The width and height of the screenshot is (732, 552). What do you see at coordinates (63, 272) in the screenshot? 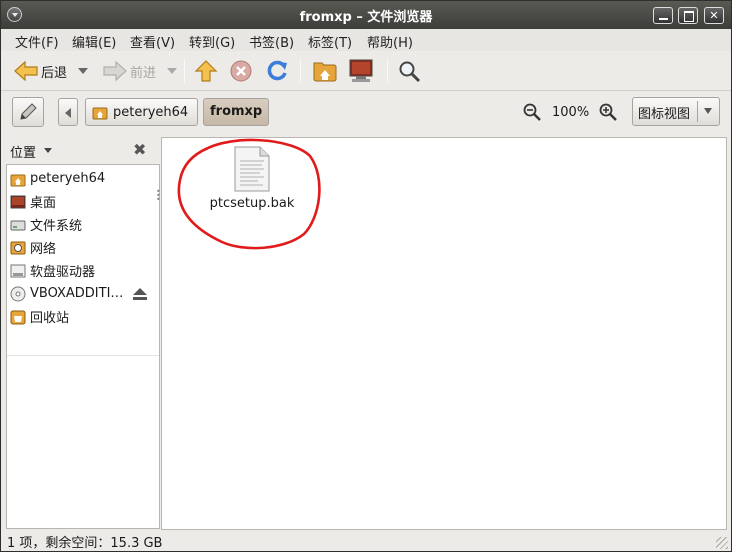
I see `sidebar-item-label: 软盘驱动器` at bounding box center [63, 272].